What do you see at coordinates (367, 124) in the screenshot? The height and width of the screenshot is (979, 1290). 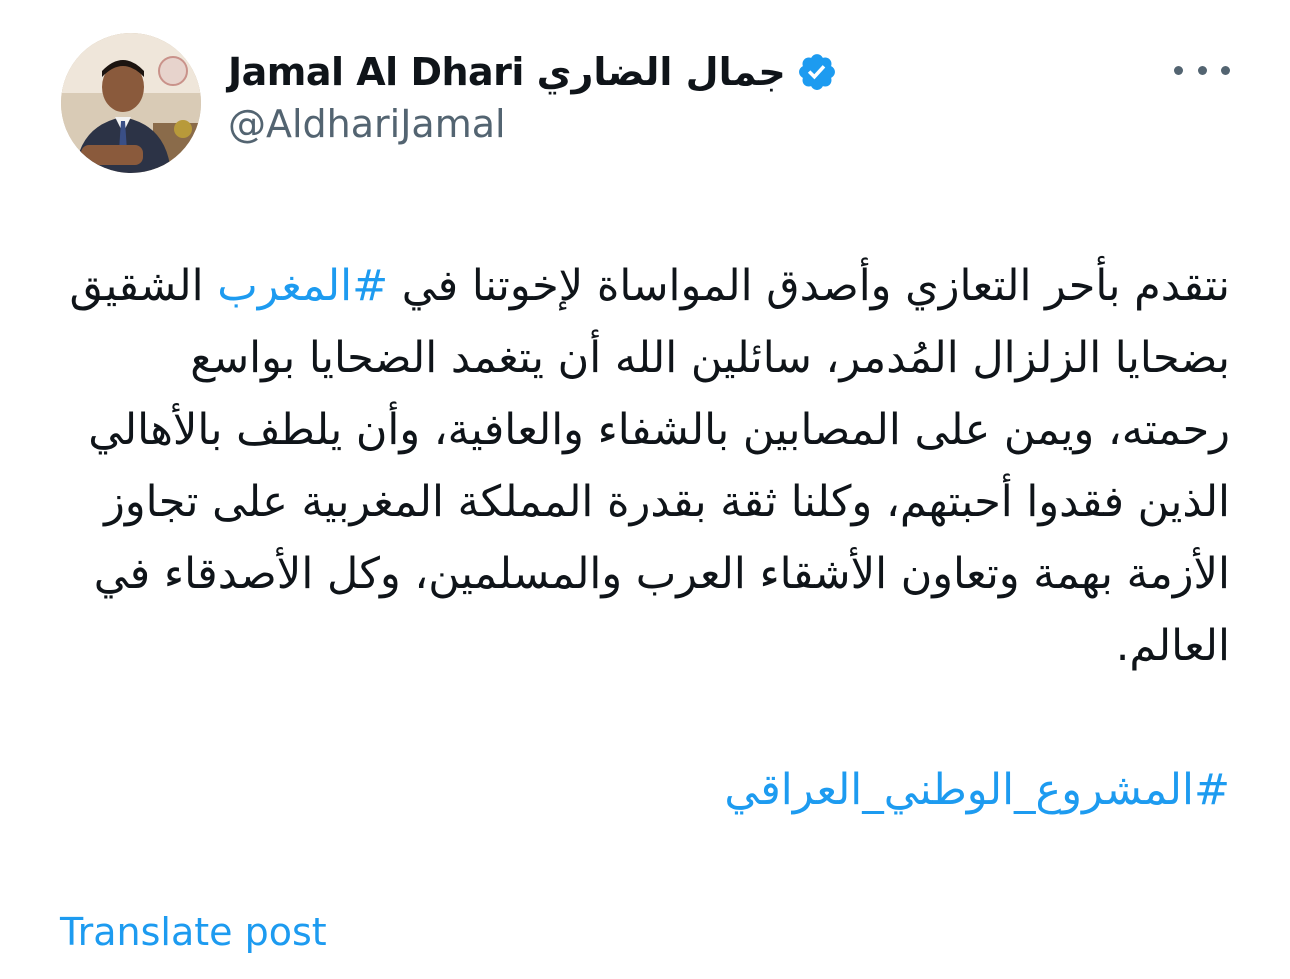 I see `author-handle: @AldhariJamal` at bounding box center [367, 124].